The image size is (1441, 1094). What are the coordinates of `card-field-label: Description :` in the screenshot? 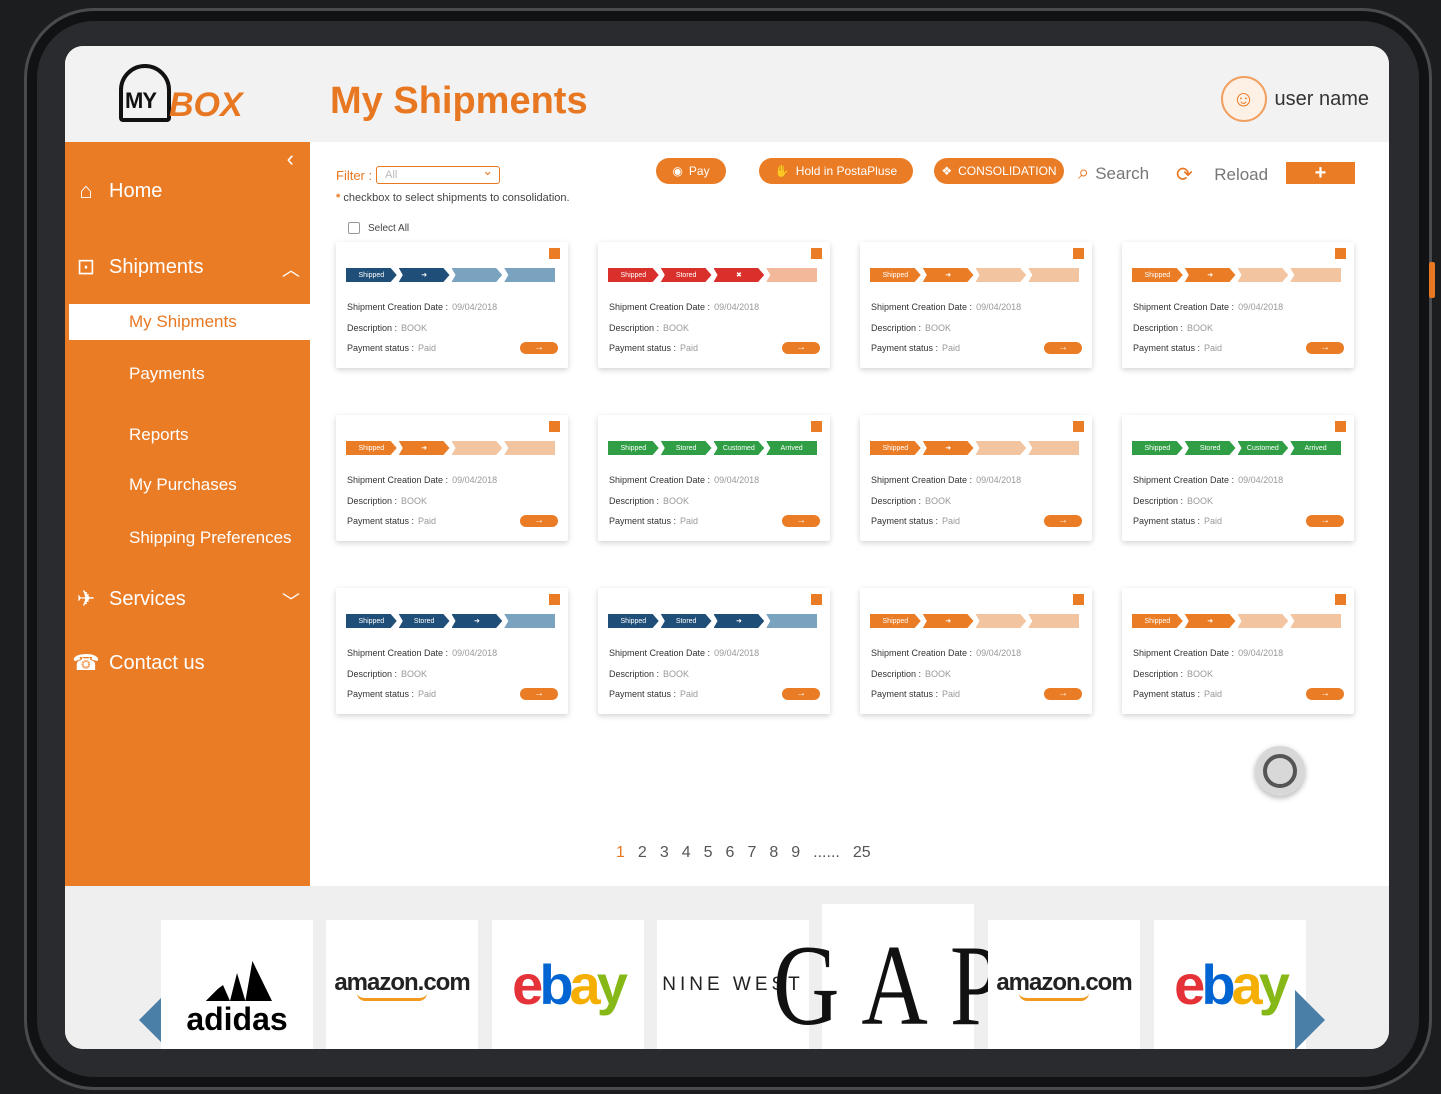 It's located at (372, 674).